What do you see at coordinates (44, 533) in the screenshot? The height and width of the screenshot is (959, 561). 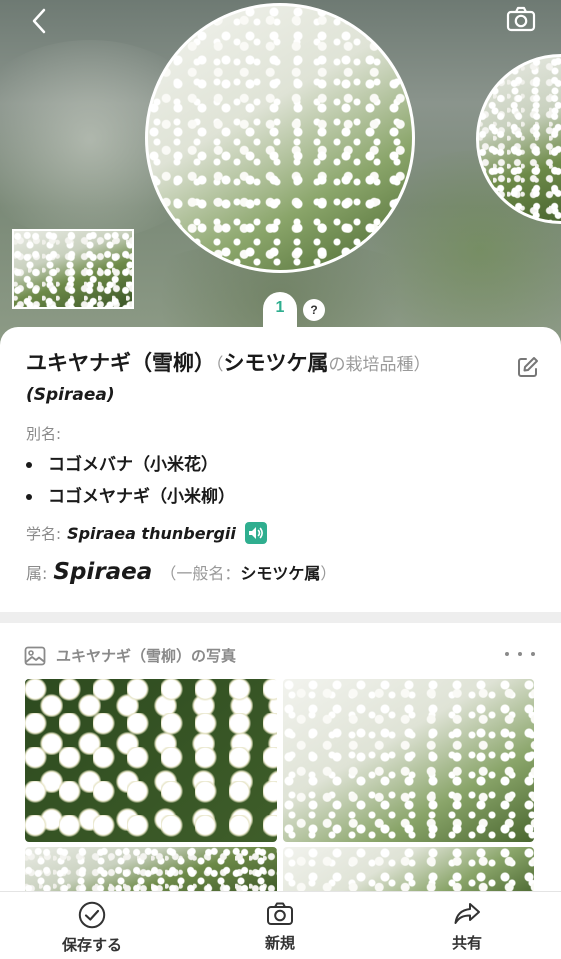 I see `scientific-label: 学名:` at bounding box center [44, 533].